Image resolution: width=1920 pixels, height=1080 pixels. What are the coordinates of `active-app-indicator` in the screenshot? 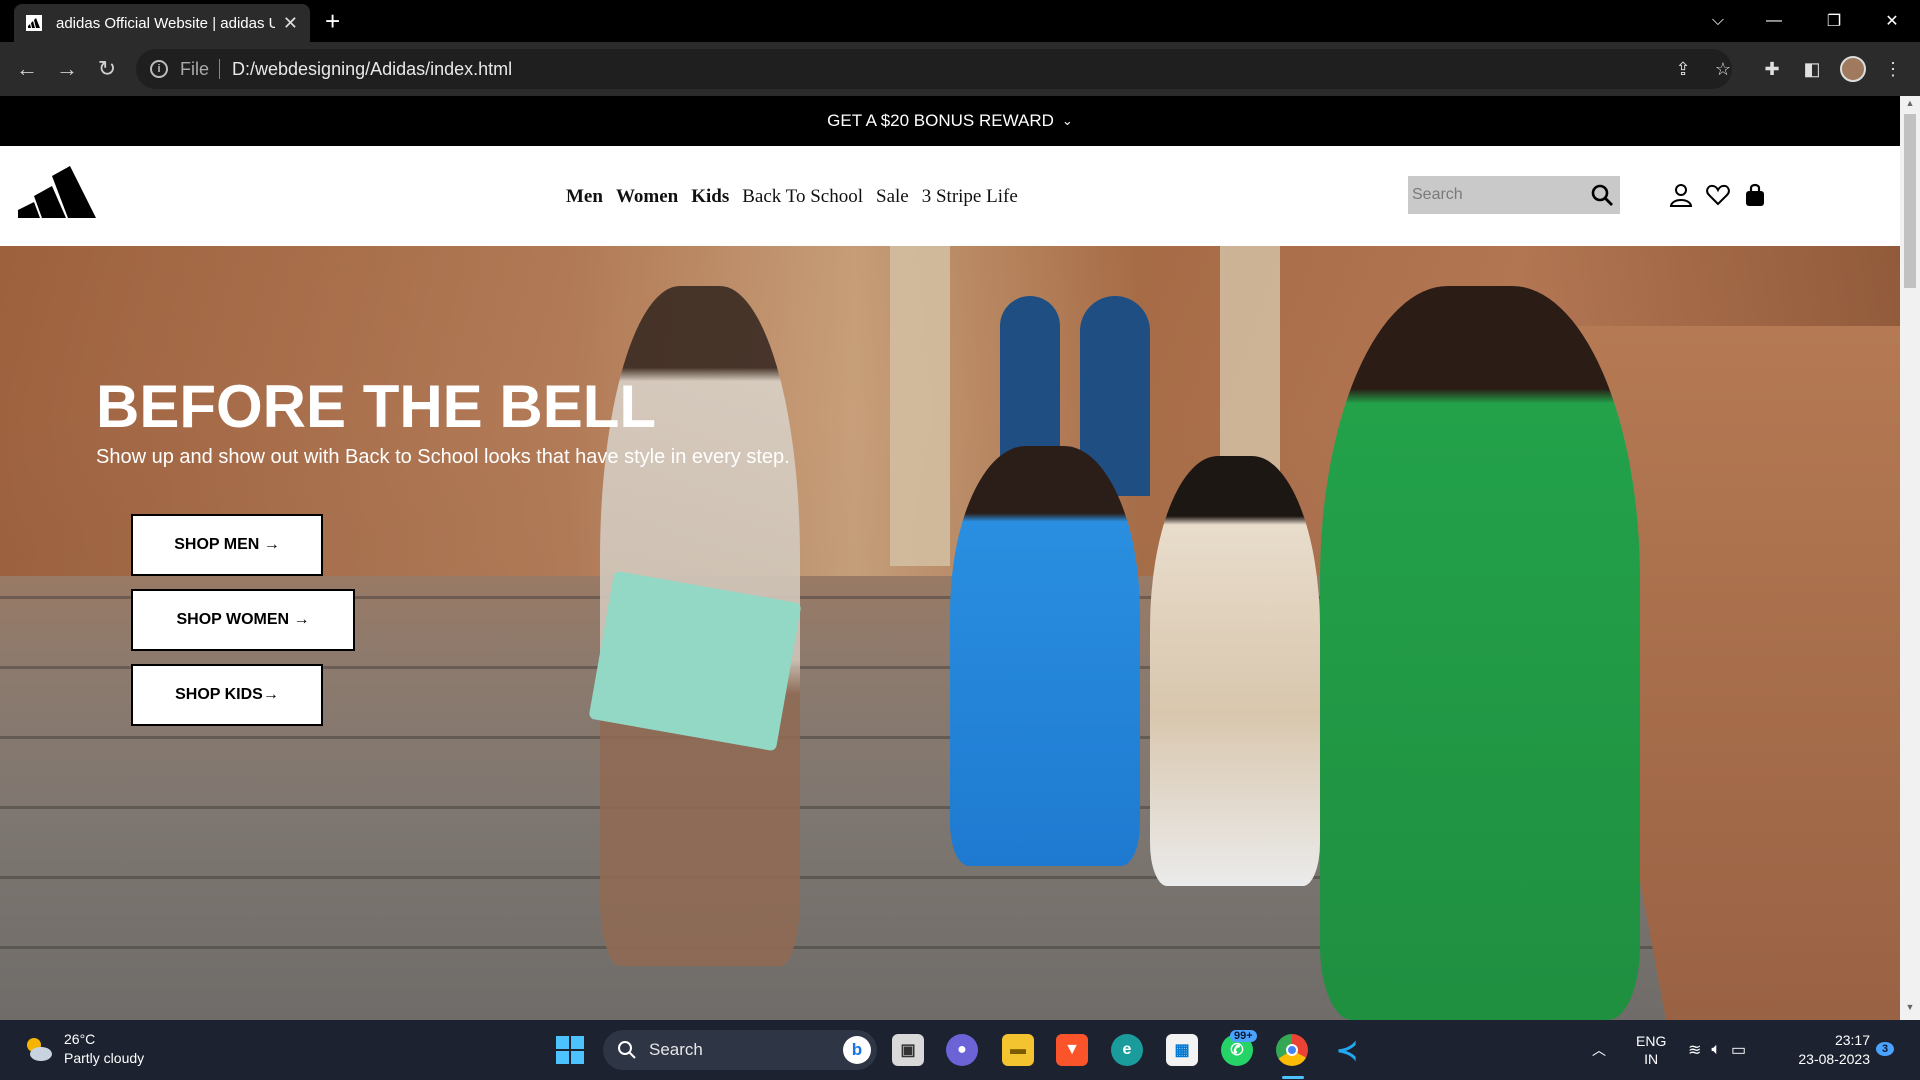 It's located at (1293, 1077).